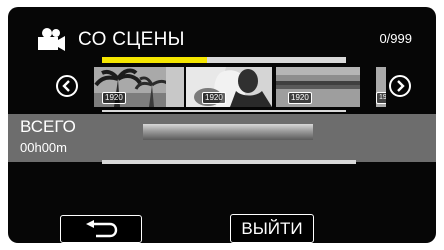  What do you see at coordinates (154, 60) in the screenshot?
I see `selection-progress-fill` at bounding box center [154, 60].